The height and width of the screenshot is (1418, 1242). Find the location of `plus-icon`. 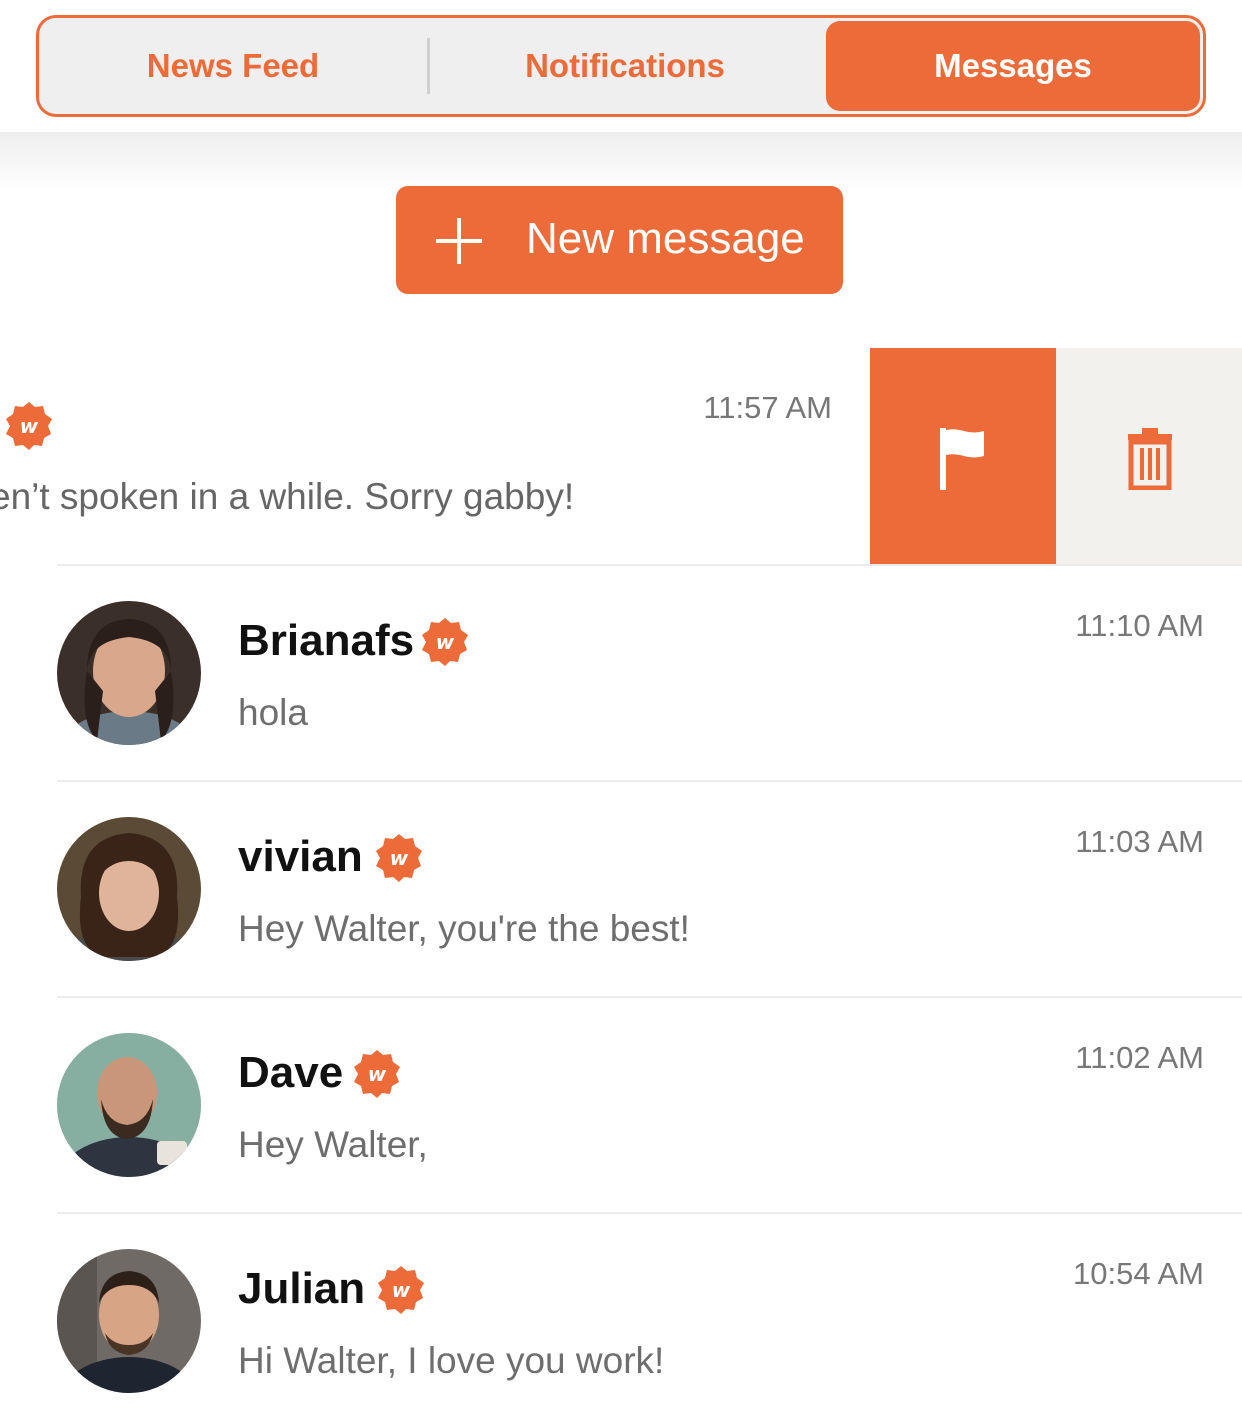

plus-icon is located at coordinates (459, 241).